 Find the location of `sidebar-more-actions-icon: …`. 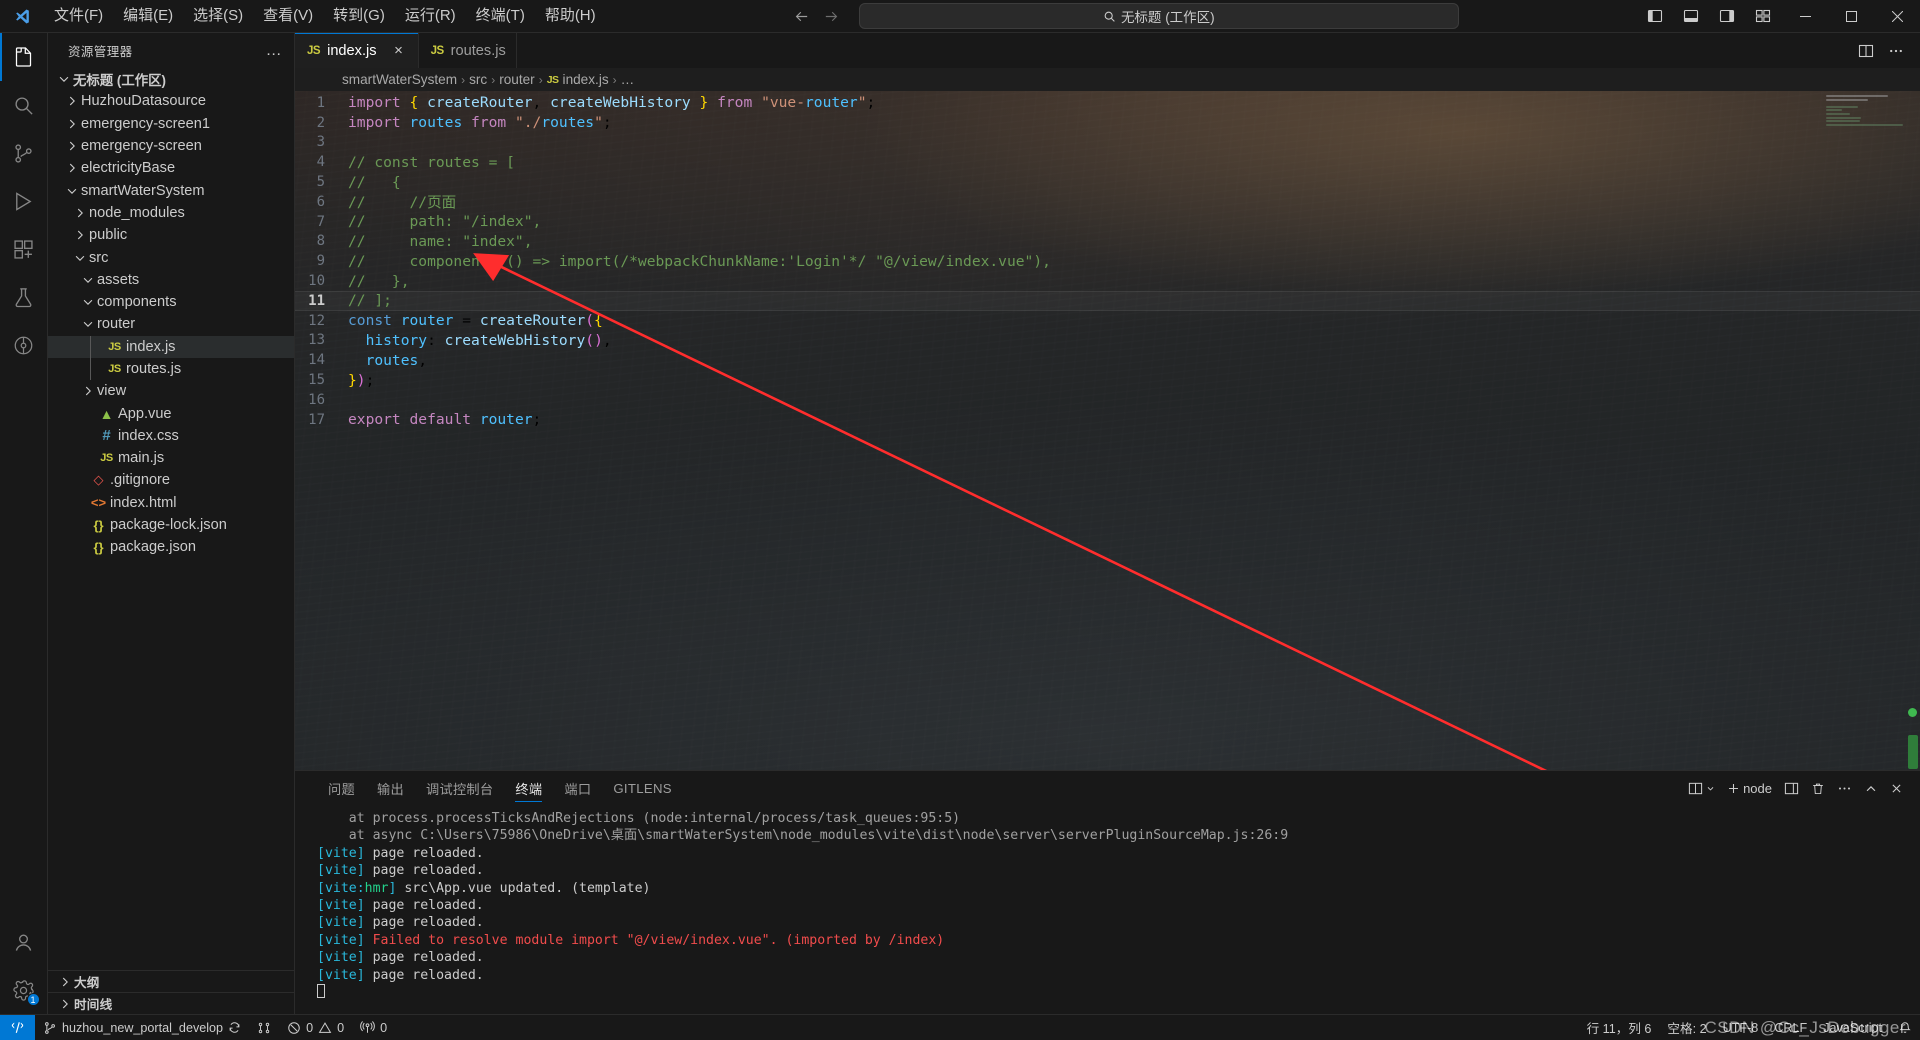

sidebar-more-actions-icon: … is located at coordinates (274, 50).